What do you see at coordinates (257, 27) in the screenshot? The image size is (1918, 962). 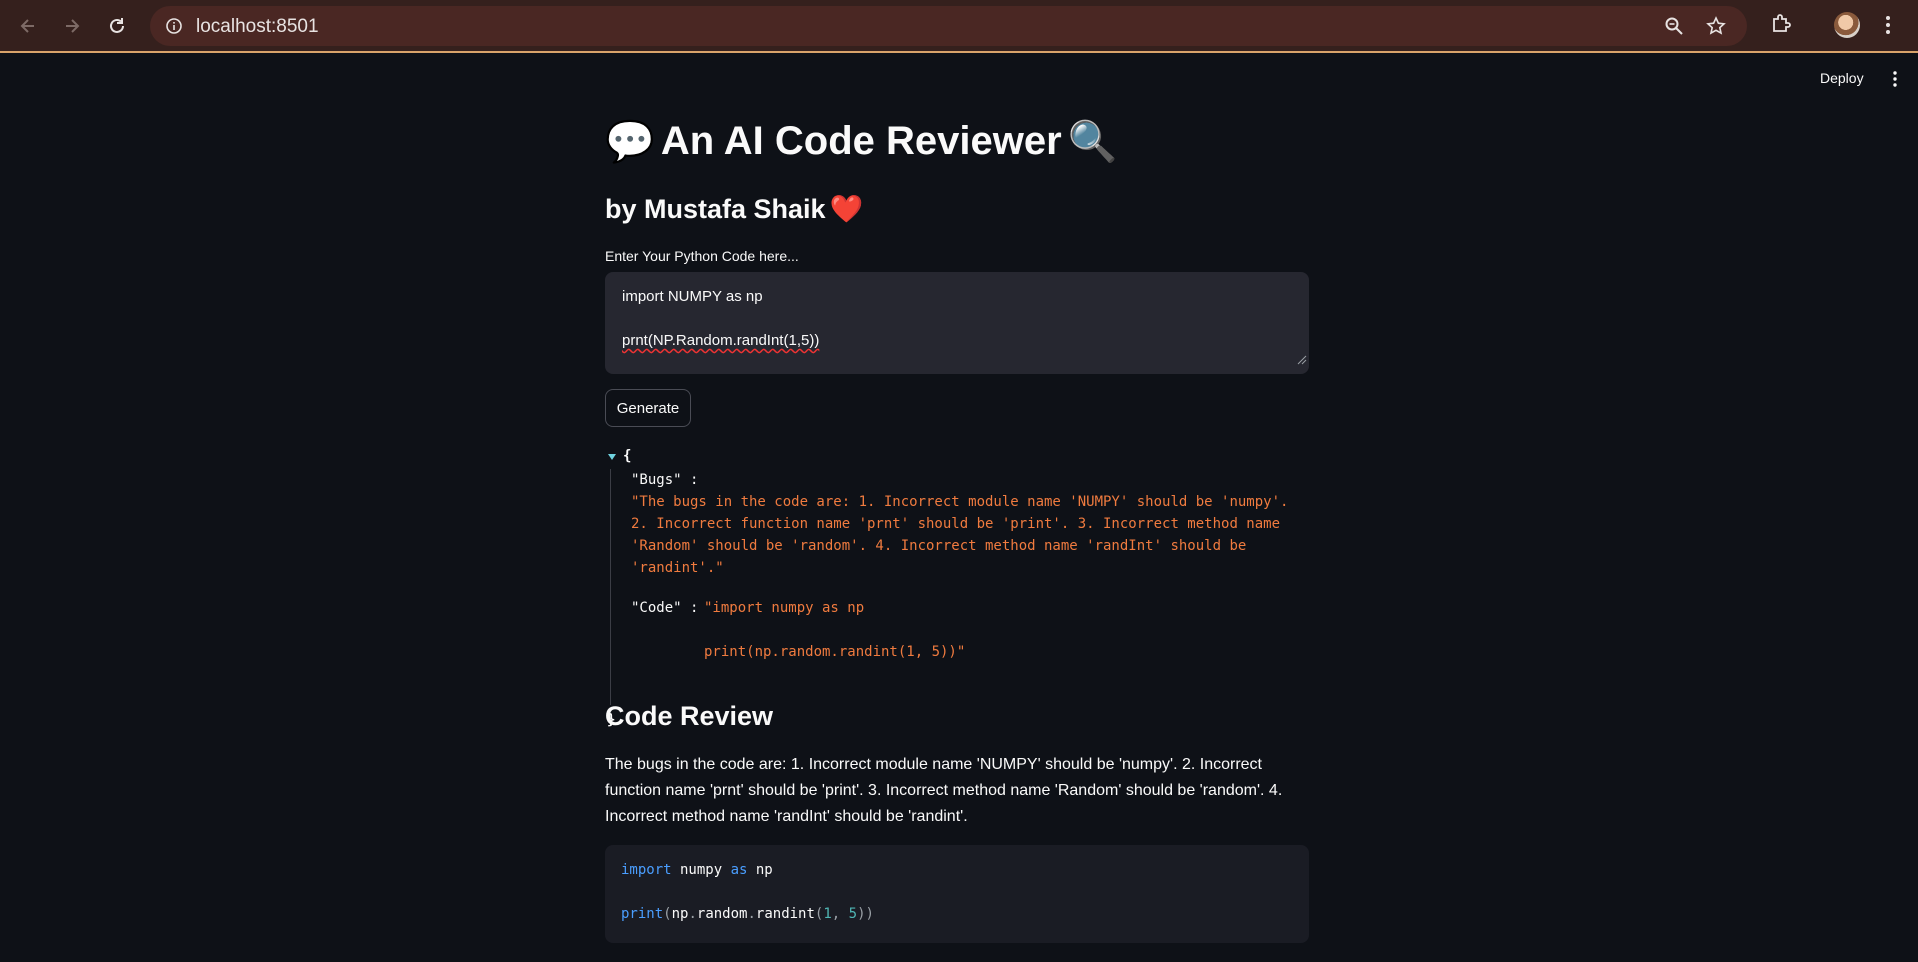 I see `url-text: localhost:8501` at bounding box center [257, 27].